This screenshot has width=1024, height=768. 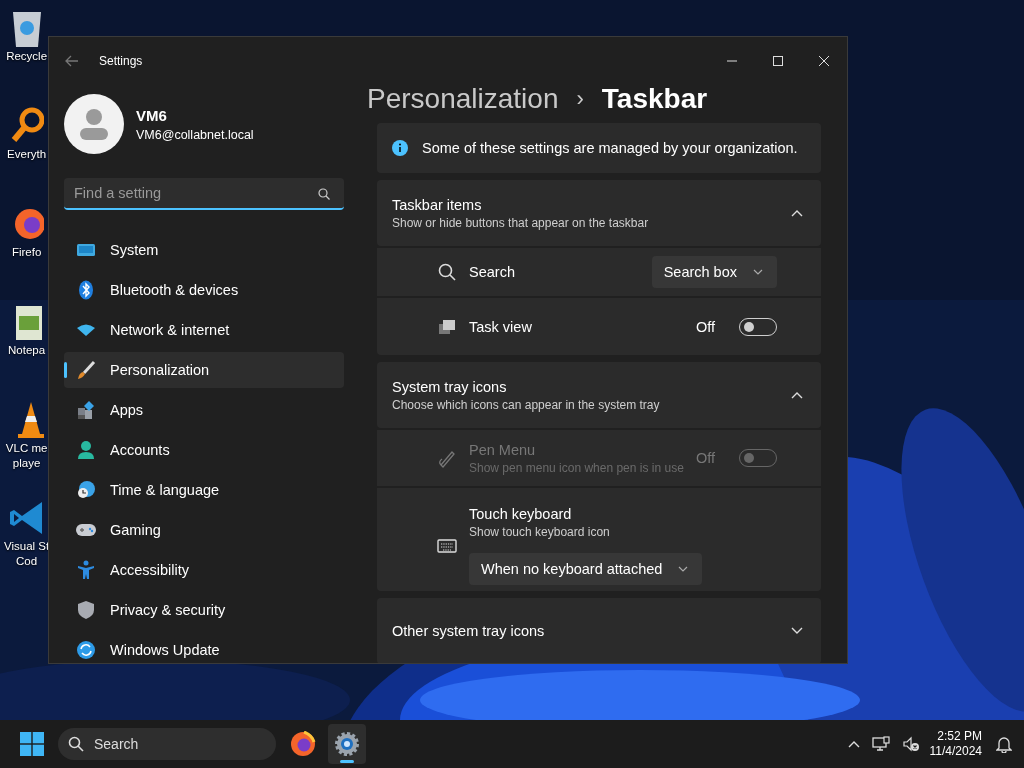 I want to click on desktop-icon-label: VLC me, so click(x=26, y=448).